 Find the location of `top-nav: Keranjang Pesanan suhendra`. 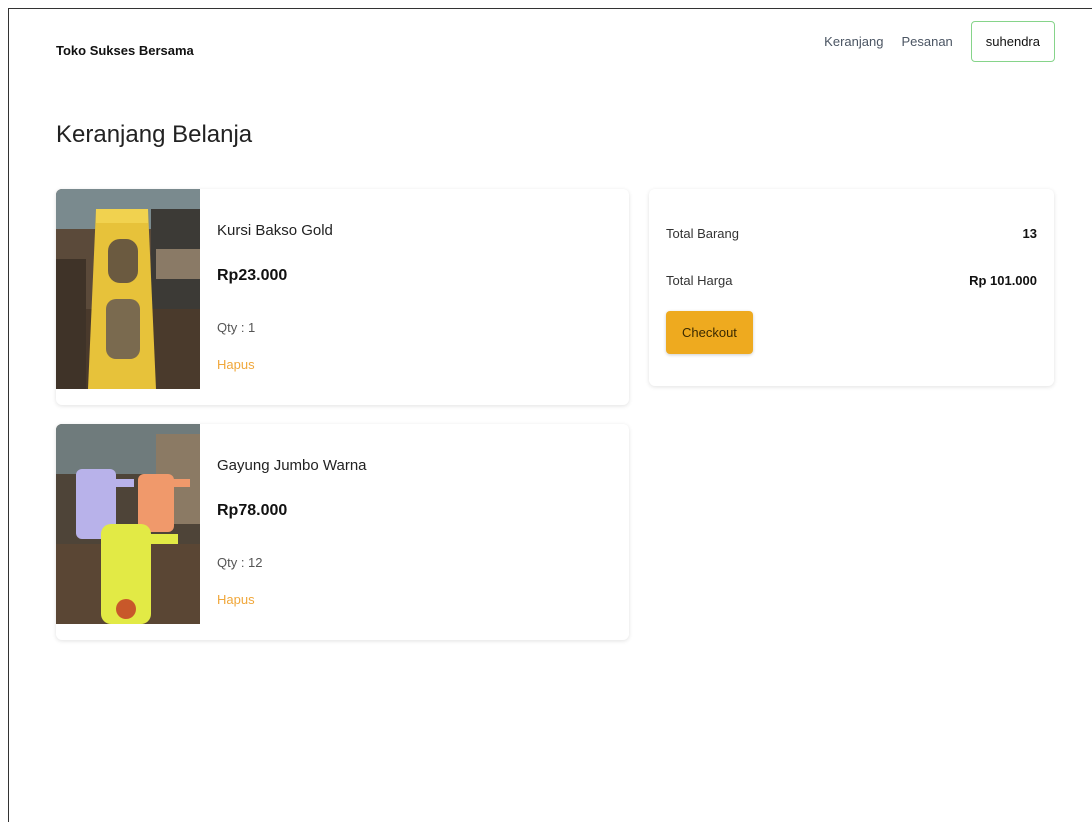

top-nav: Keranjang Pesanan suhendra is located at coordinates (939, 41).